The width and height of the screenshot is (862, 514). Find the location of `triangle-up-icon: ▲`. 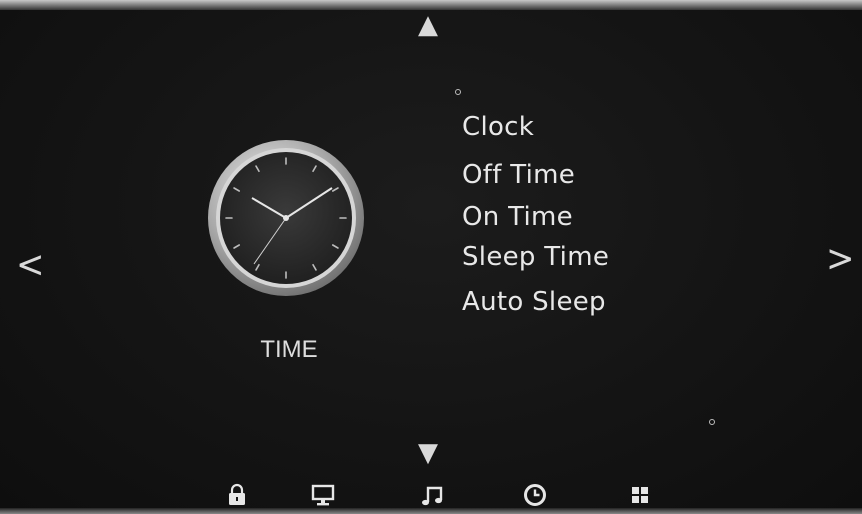

triangle-up-icon: ▲ is located at coordinates (428, 25).